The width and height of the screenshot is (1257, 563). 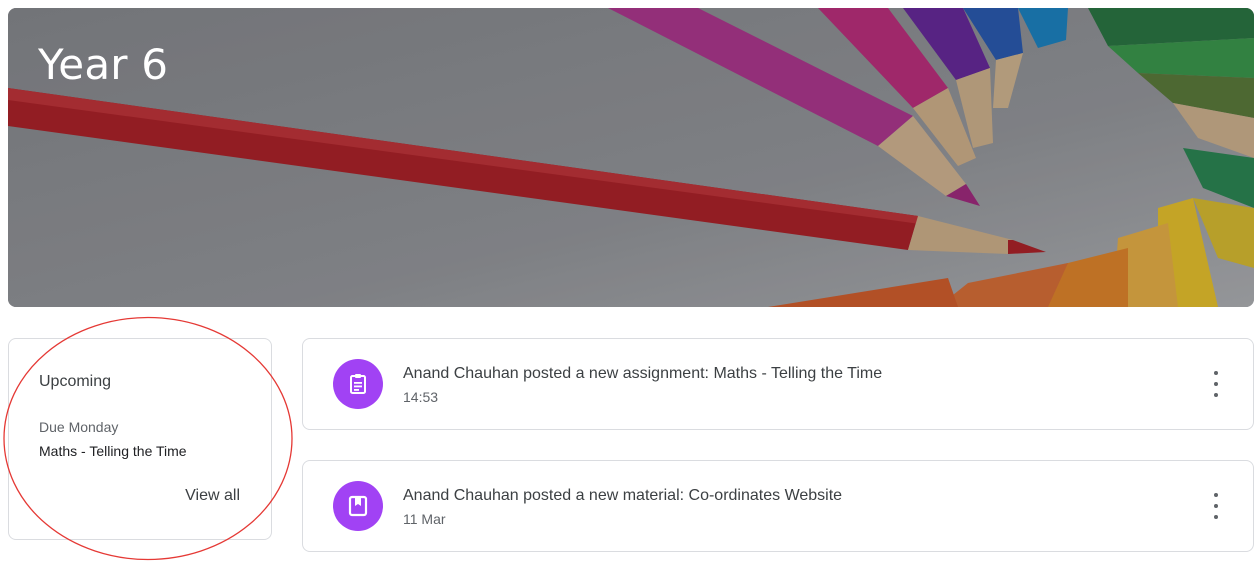 What do you see at coordinates (424, 519) in the screenshot?
I see `post-timestamp: 11 Mar` at bounding box center [424, 519].